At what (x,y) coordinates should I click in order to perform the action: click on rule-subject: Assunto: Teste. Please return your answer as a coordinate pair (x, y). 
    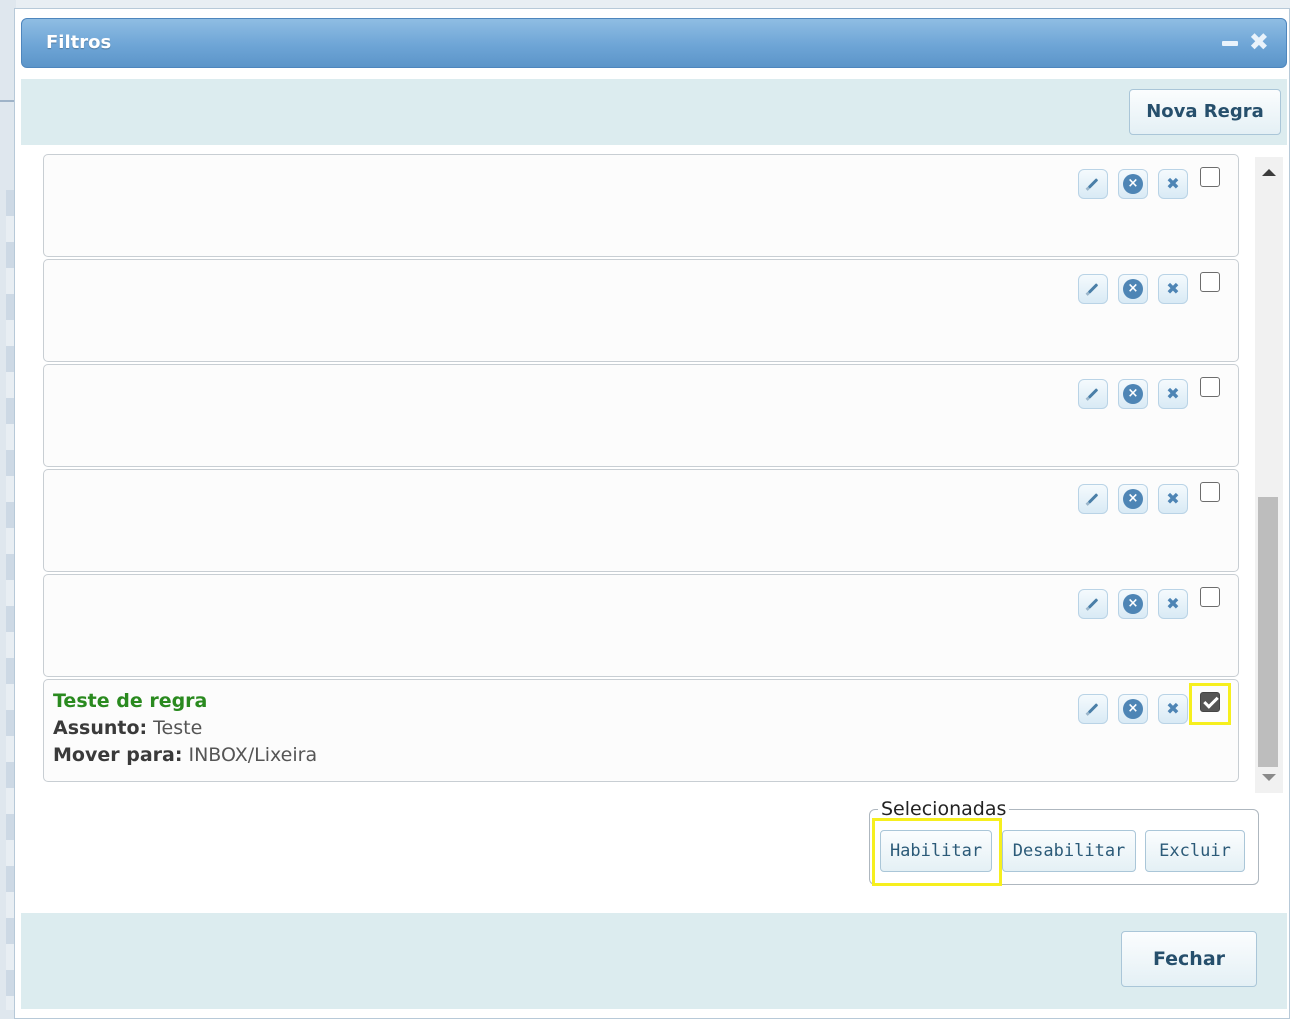
    Looking at the image, I should click on (127, 728).